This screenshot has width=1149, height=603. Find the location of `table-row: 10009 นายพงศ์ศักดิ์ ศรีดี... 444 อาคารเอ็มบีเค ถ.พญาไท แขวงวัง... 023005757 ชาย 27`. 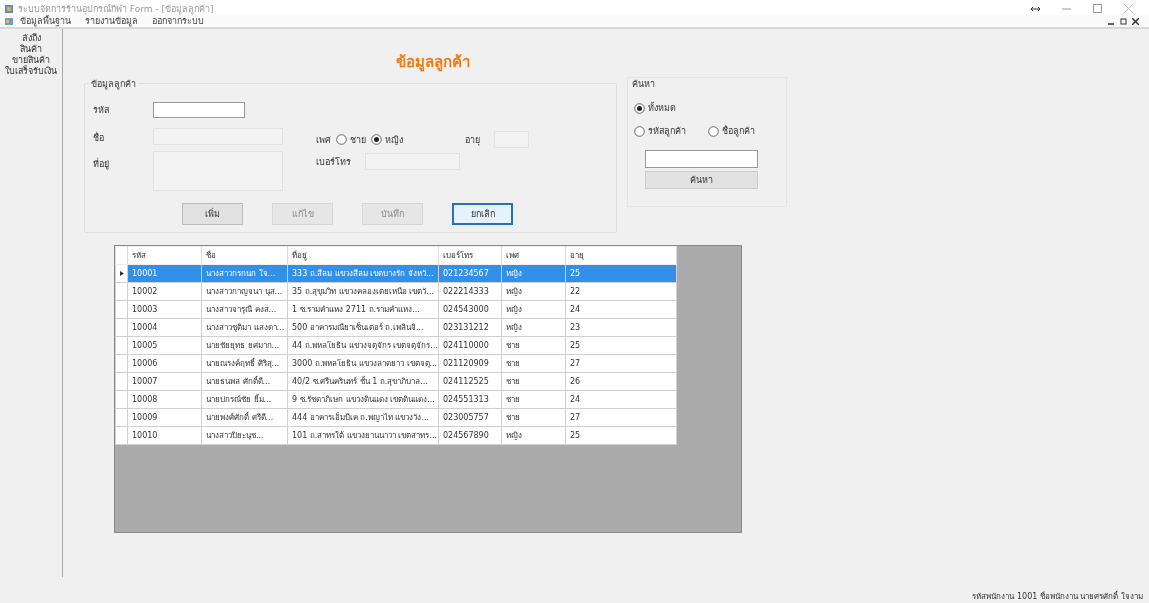

table-row: 10009 นายพงศ์ศักดิ์ ศรีดี... 444 อาคารเอ็มบีเค ถ.พญาไท แขวงวัง... 023005757 ชาย 27 is located at coordinates (396, 417).